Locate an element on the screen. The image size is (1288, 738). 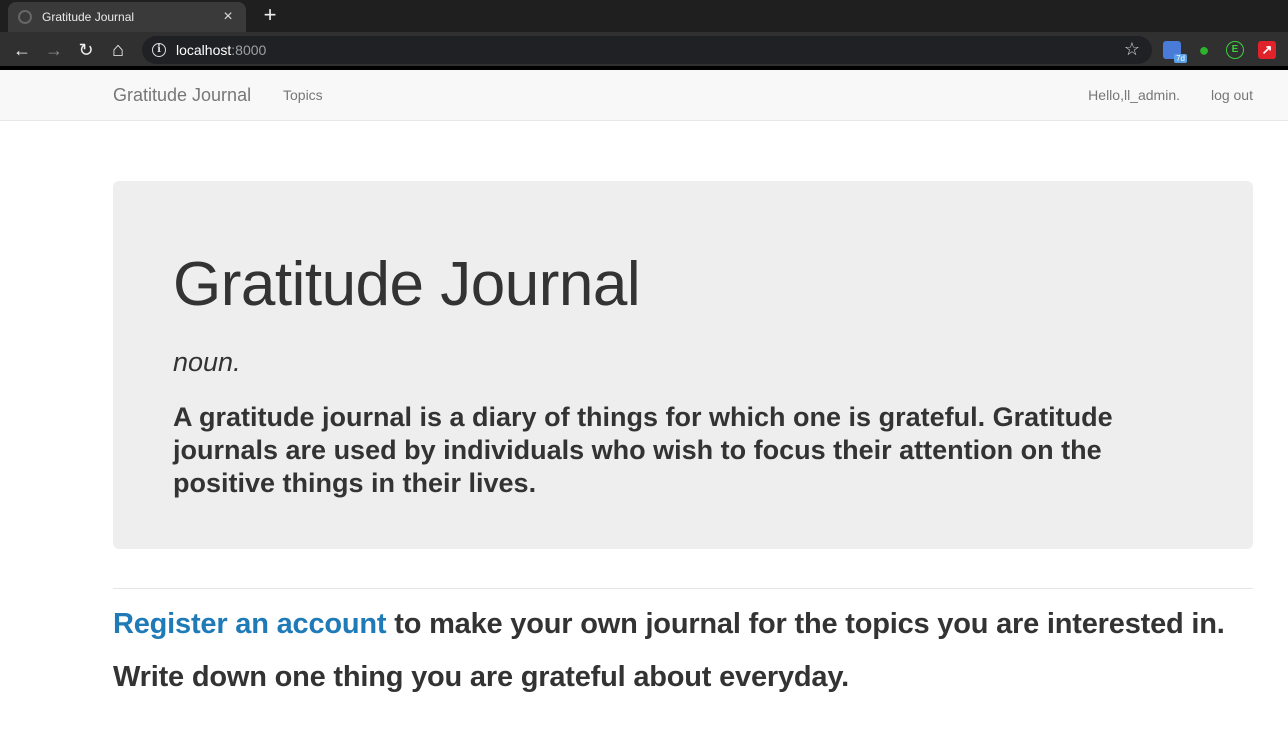
tab-title: Gratitude Journal is located at coordinates (88, 17).